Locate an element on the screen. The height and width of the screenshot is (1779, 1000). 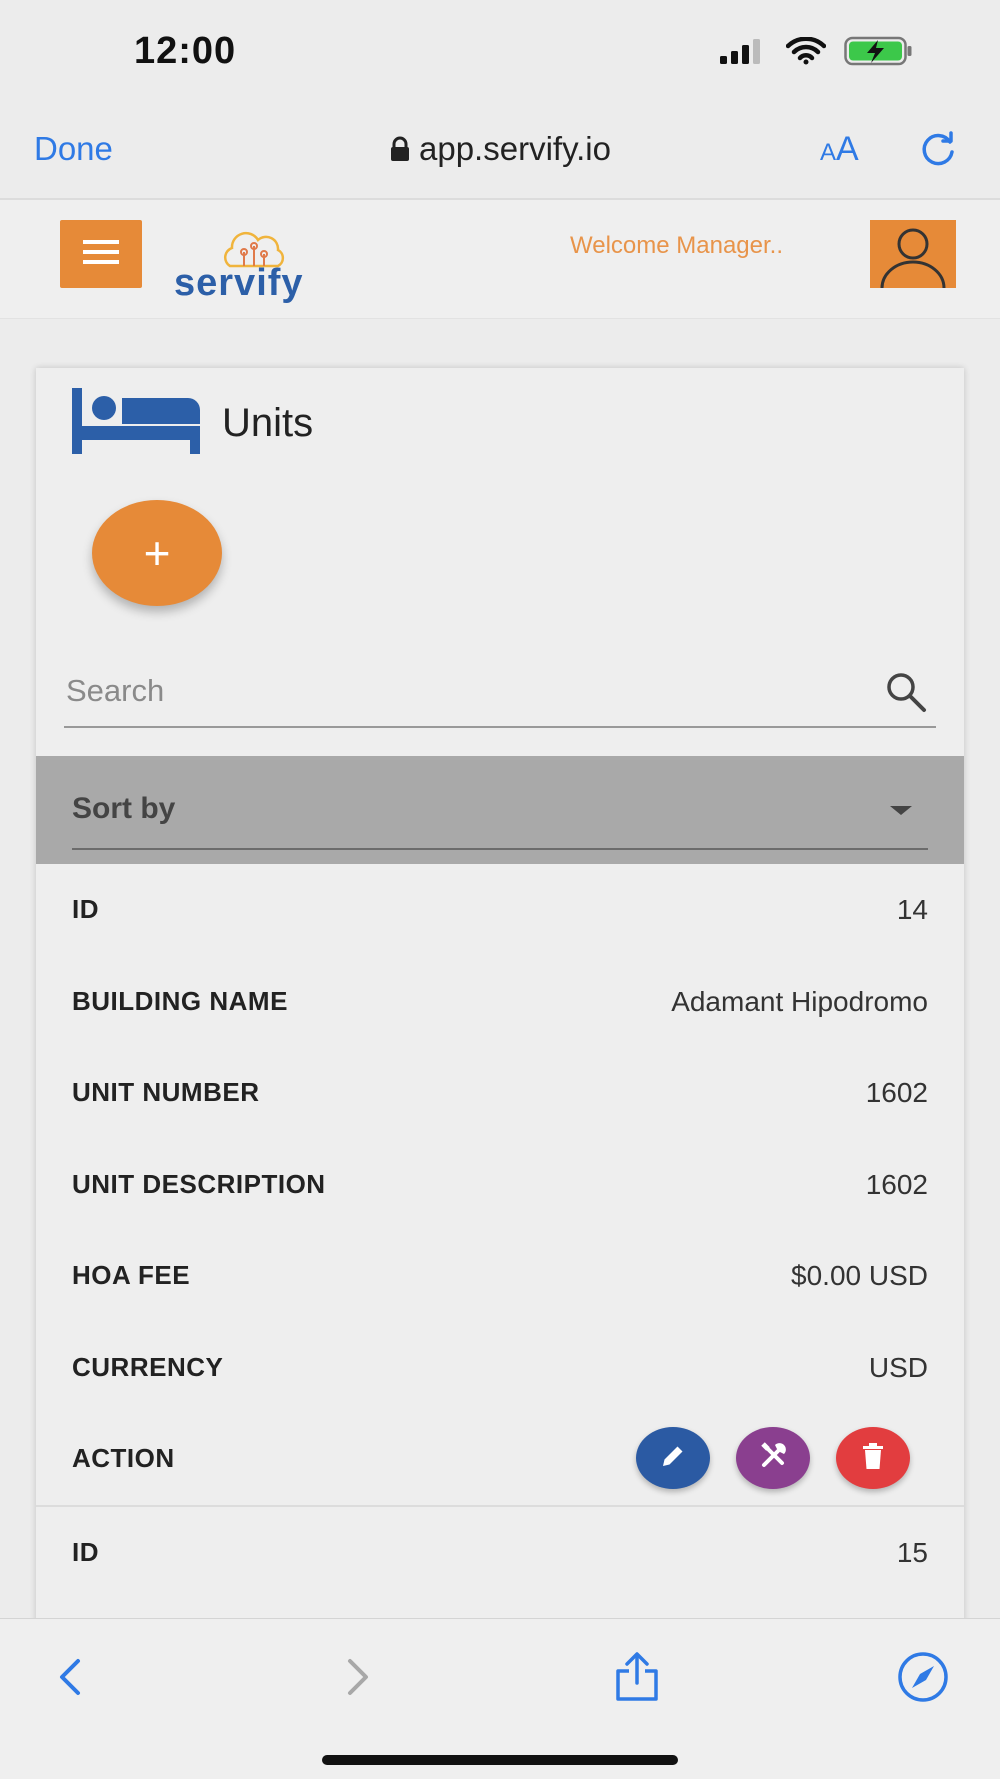
table-row: UNIT NUMBER 1602 is located at coordinates (500, 1093).